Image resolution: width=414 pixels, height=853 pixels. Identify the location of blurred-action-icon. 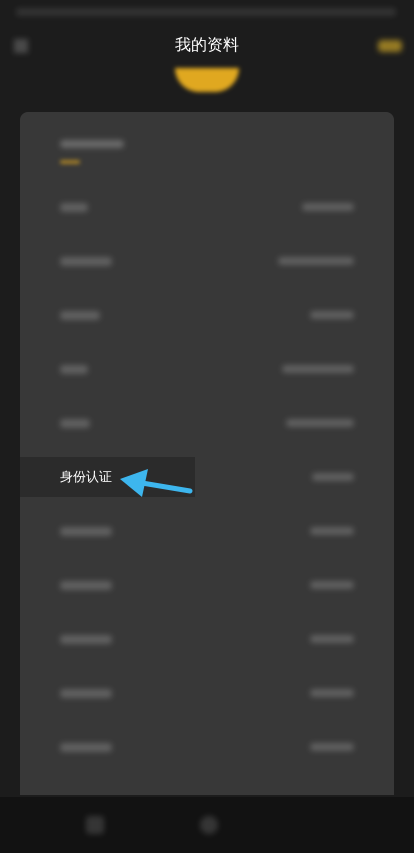
(390, 46).